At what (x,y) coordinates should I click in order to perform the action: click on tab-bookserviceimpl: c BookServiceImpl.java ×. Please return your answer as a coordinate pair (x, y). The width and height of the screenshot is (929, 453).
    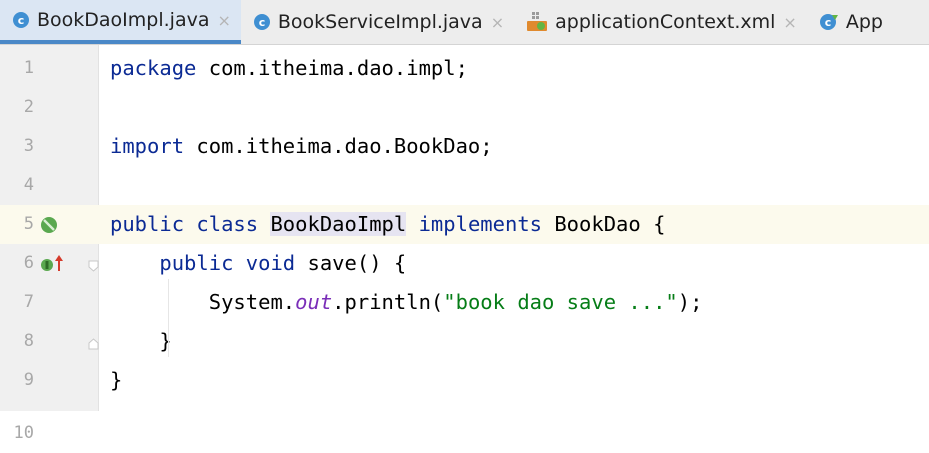
    Looking at the image, I should click on (377, 22).